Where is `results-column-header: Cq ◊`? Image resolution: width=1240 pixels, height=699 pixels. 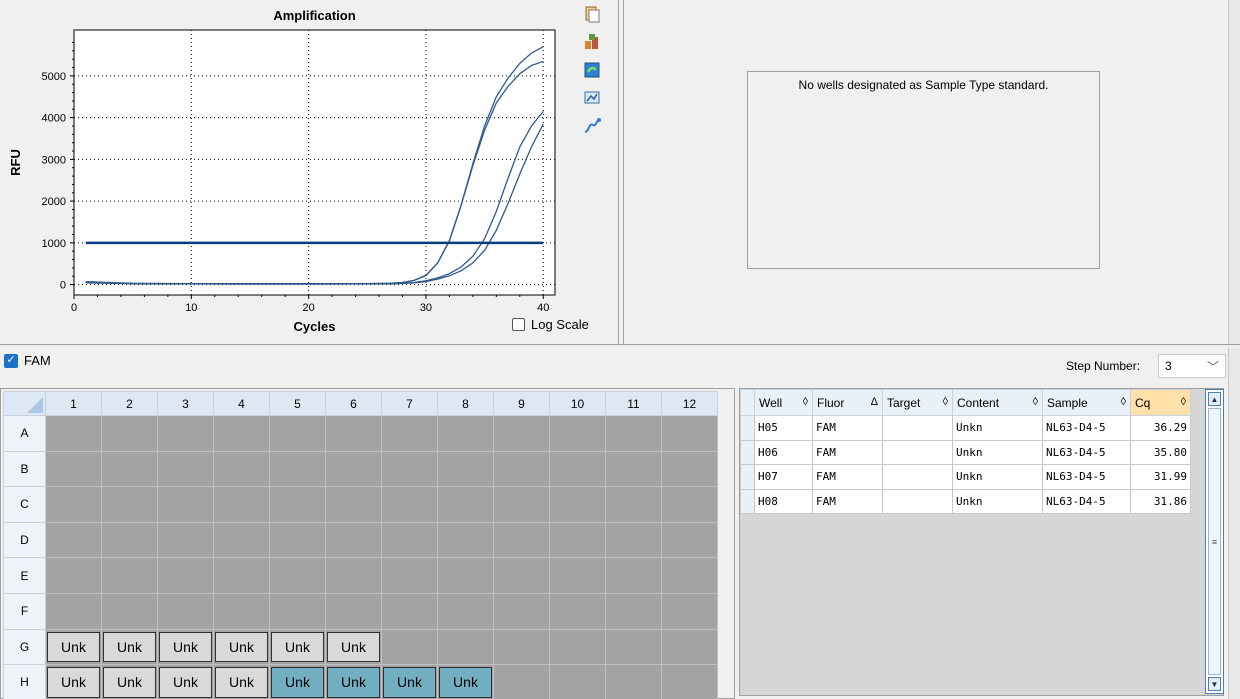 results-column-header: Cq ◊ is located at coordinates (1160, 402).